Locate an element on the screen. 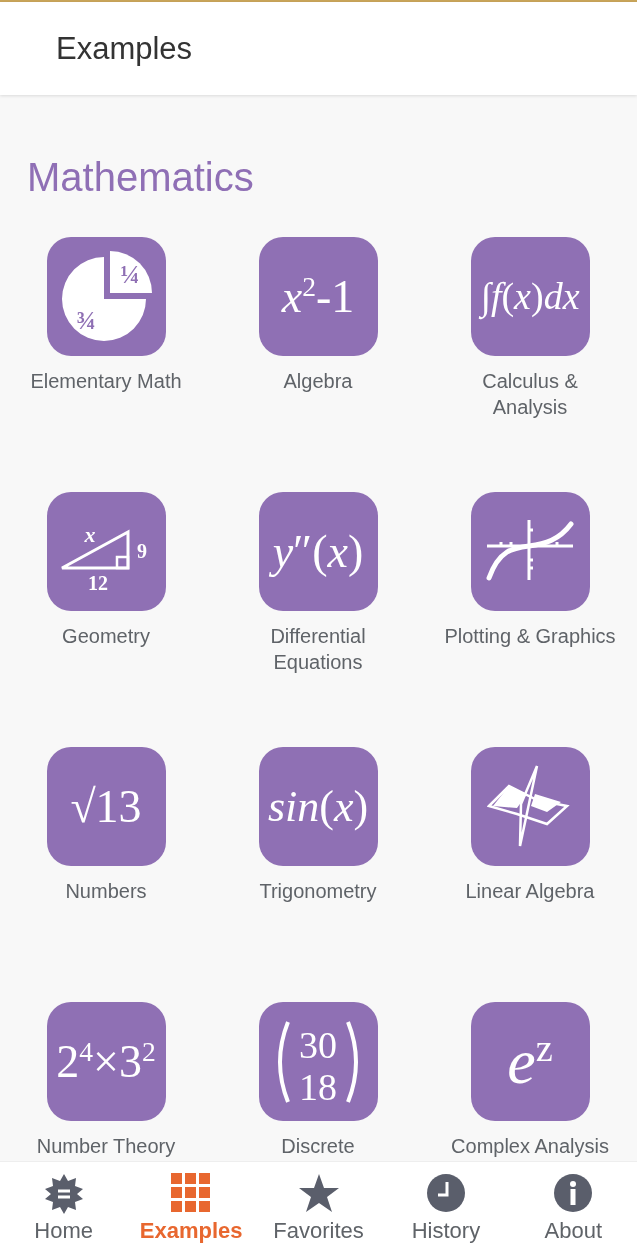  nav-tab: Examples is located at coordinates (191, 1208).